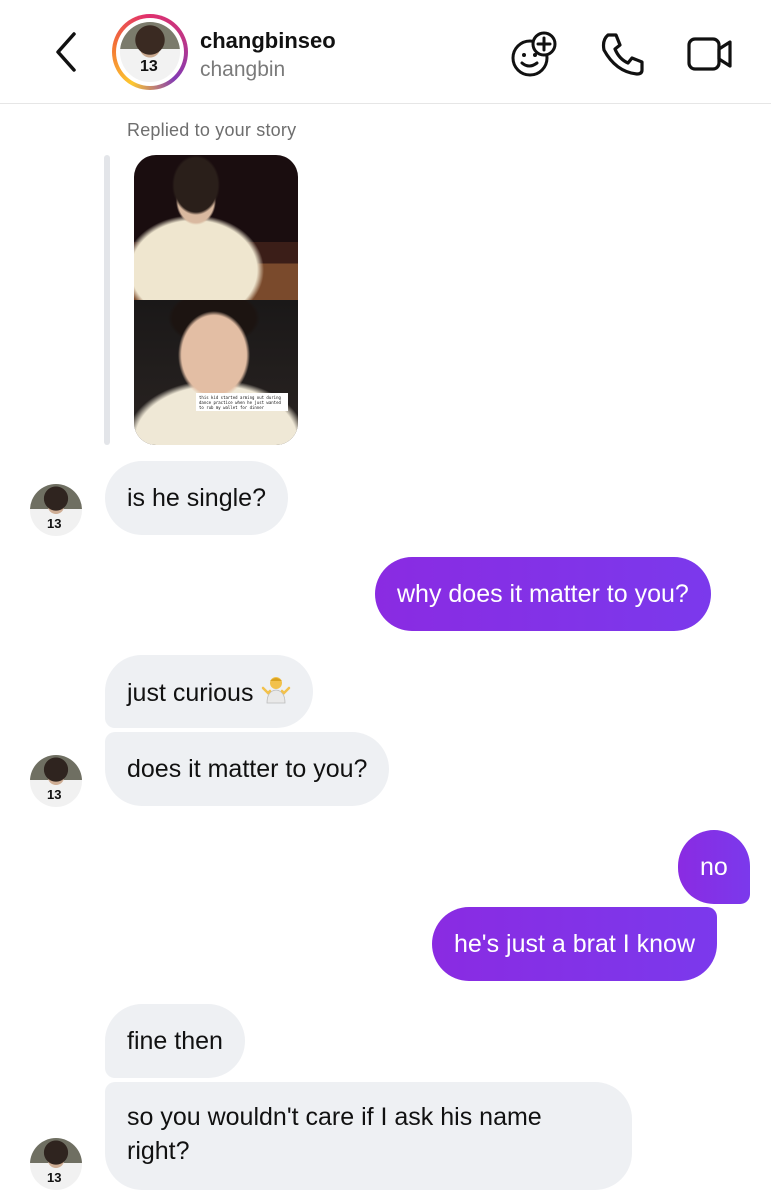  Describe the element at coordinates (334, 1117) in the screenshot. I see `message-text-line: so you wouldn't care if I ask his name` at that location.